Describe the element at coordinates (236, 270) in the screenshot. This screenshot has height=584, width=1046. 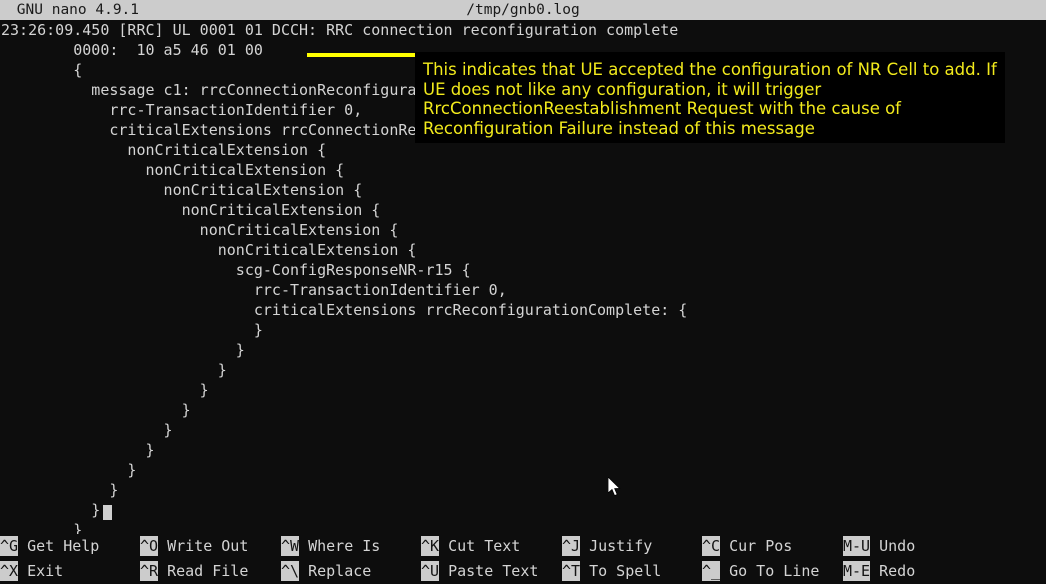
I see `editor-line: scg-ConfigResponseNR-r15 {` at that location.